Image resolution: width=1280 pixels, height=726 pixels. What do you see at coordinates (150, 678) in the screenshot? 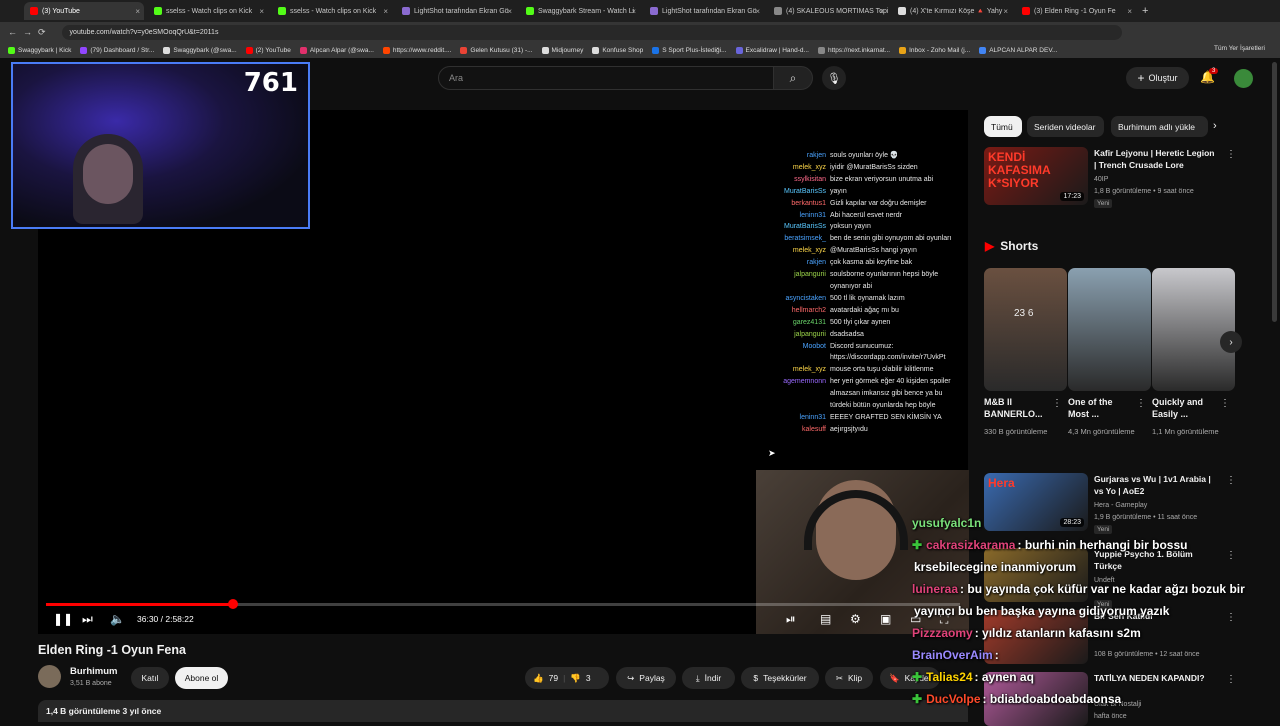
I see `join-button: Katıl` at bounding box center [150, 678].